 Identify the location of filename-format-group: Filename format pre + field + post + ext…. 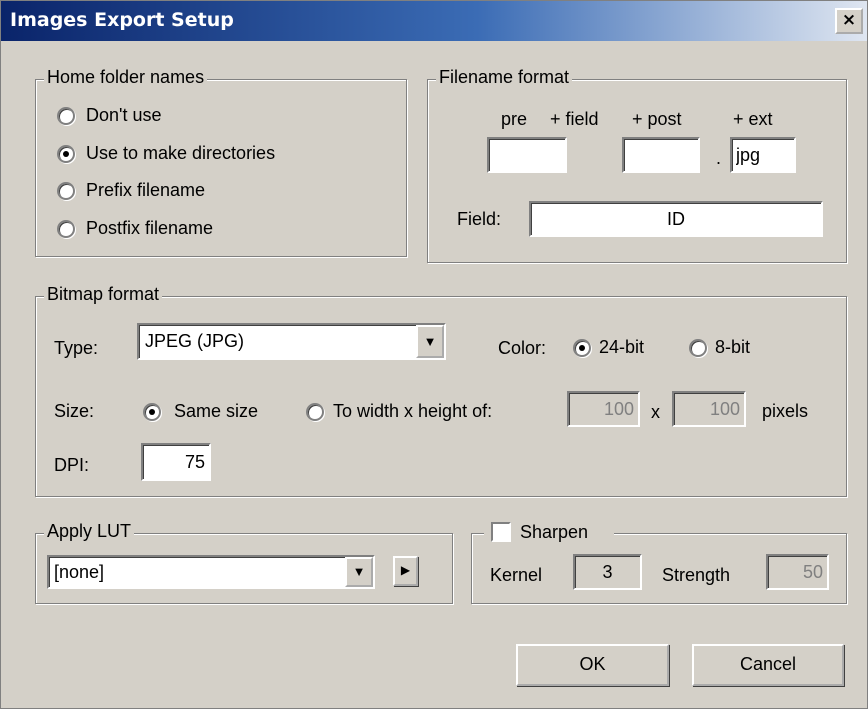
(637, 165).